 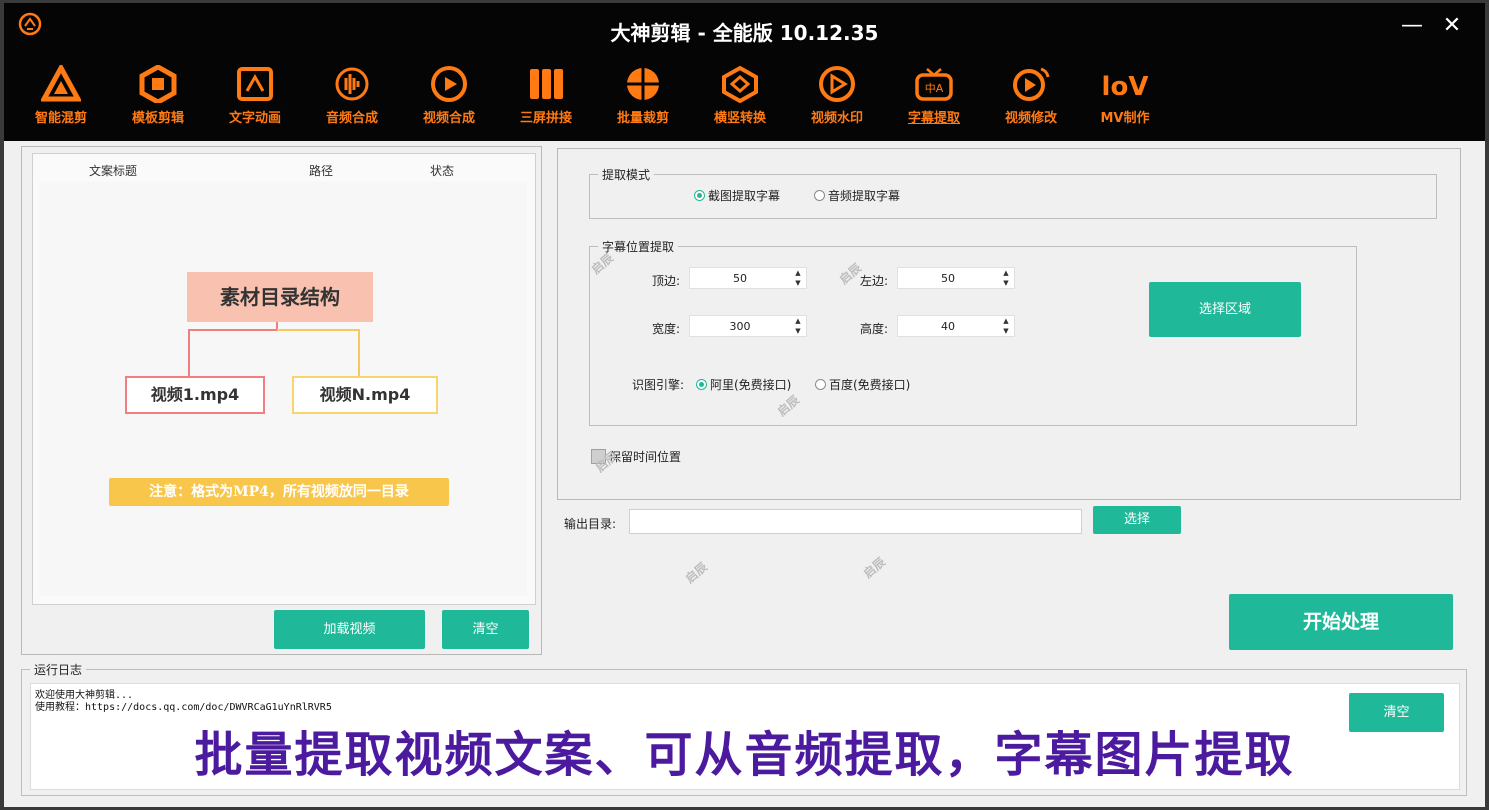 What do you see at coordinates (1412, 25) in the screenshot?
I see `minimize-button: —` at bounding box center [1412, 25].